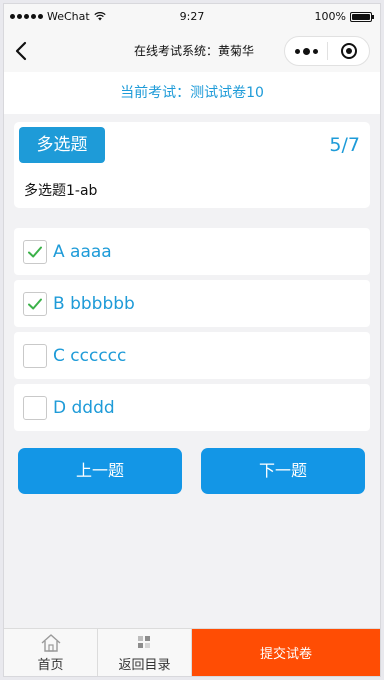 Image resolution: width=384 pixels, height=680 pixels. What do you see at coordinates (50, 665) in the screenshot?
I see `tab-home-label: 首页` at bounding box center [50, 665].